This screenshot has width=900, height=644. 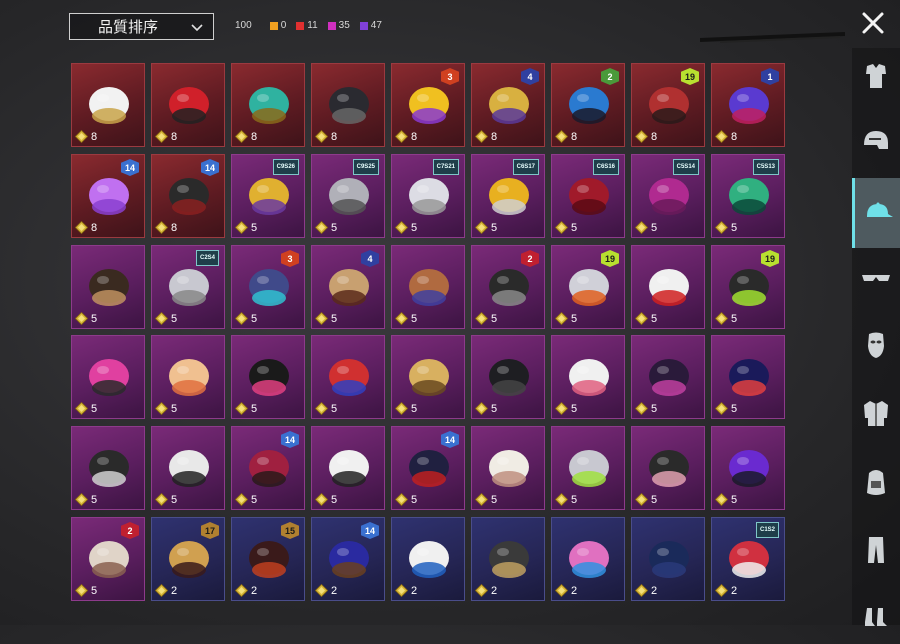 I want to click on inventory-item: 15 2, so click(x=268, y=559).